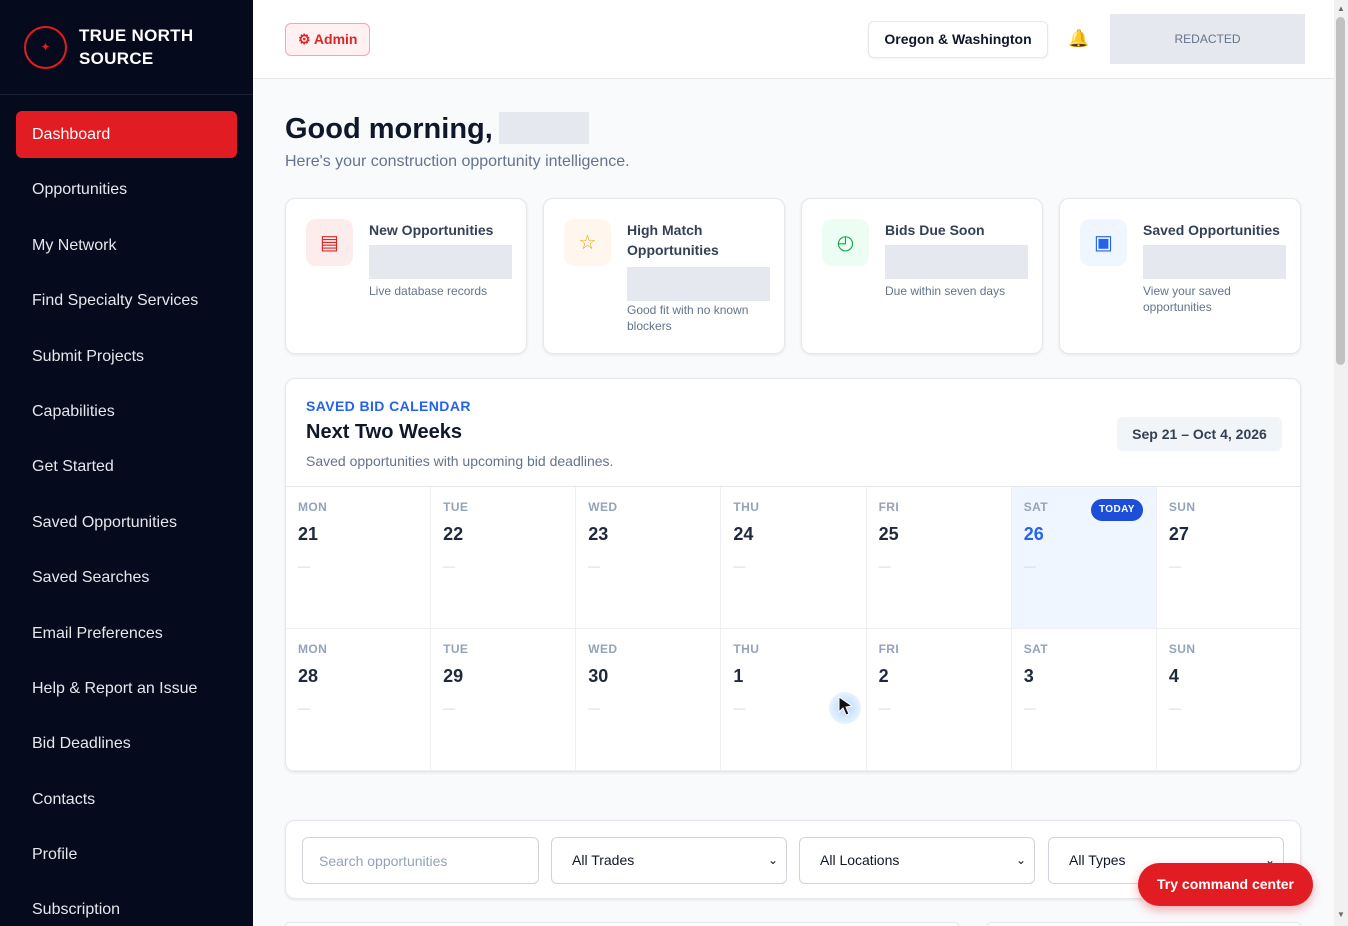  I want to click on calendar-day: WED 23 —, so click(649, 558).